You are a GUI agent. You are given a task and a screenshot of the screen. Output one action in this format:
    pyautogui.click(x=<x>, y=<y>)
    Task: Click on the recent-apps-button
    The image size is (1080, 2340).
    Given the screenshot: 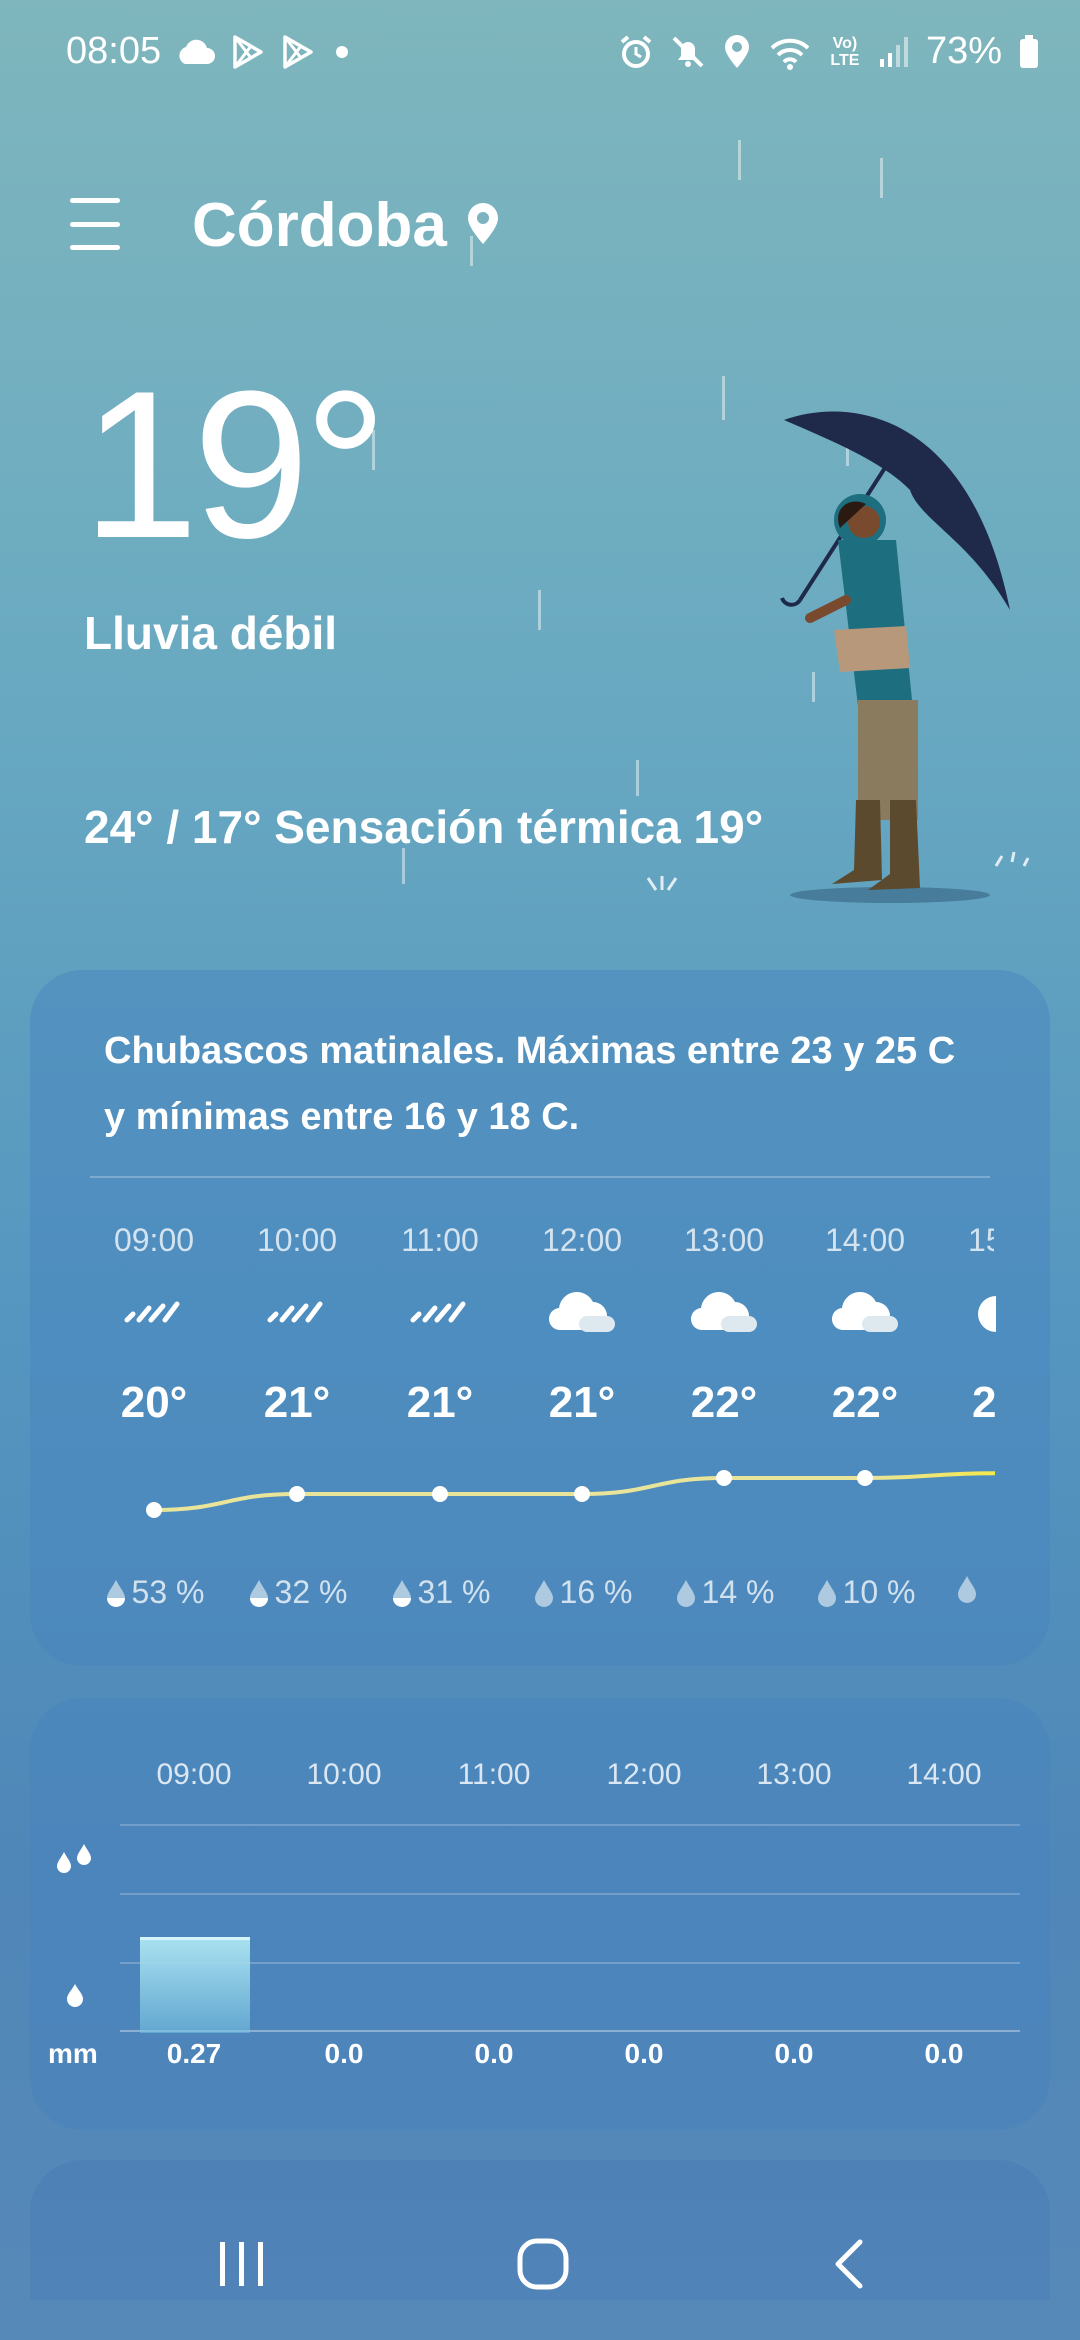 What is the action you would take?
    pyautogui.click(x=242, y=2265)
    